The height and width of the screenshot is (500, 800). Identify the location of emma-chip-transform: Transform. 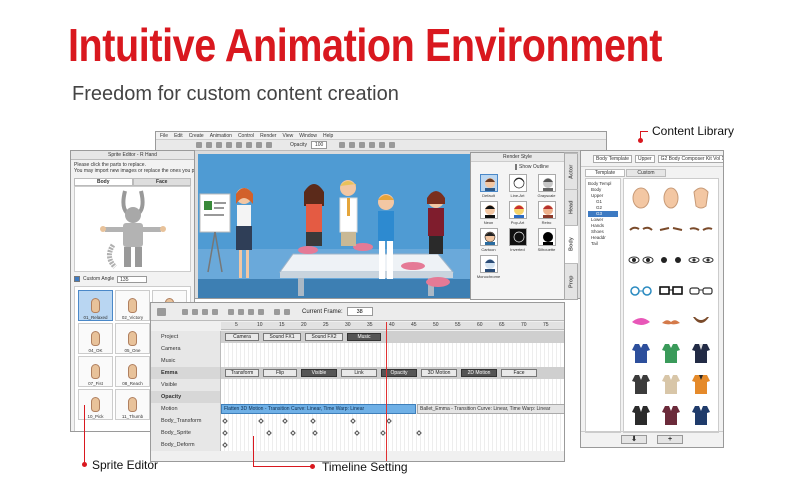
(242, 373).